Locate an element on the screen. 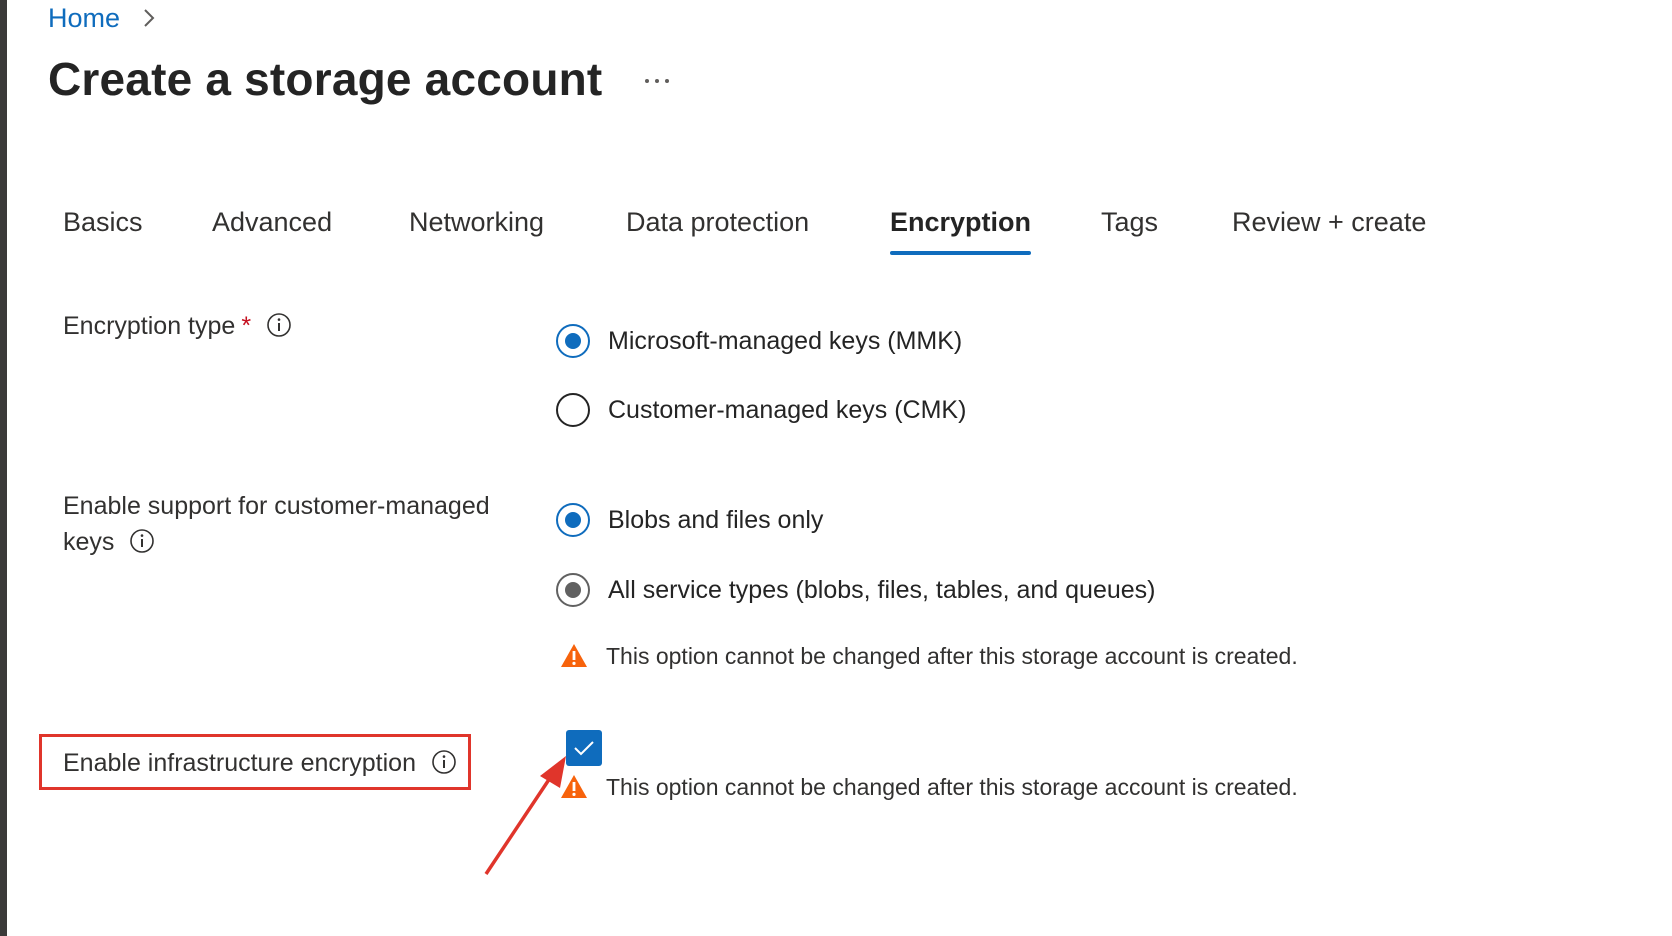  radio-blobs-files: Blobs and files only is located at coordinates (689, 520).